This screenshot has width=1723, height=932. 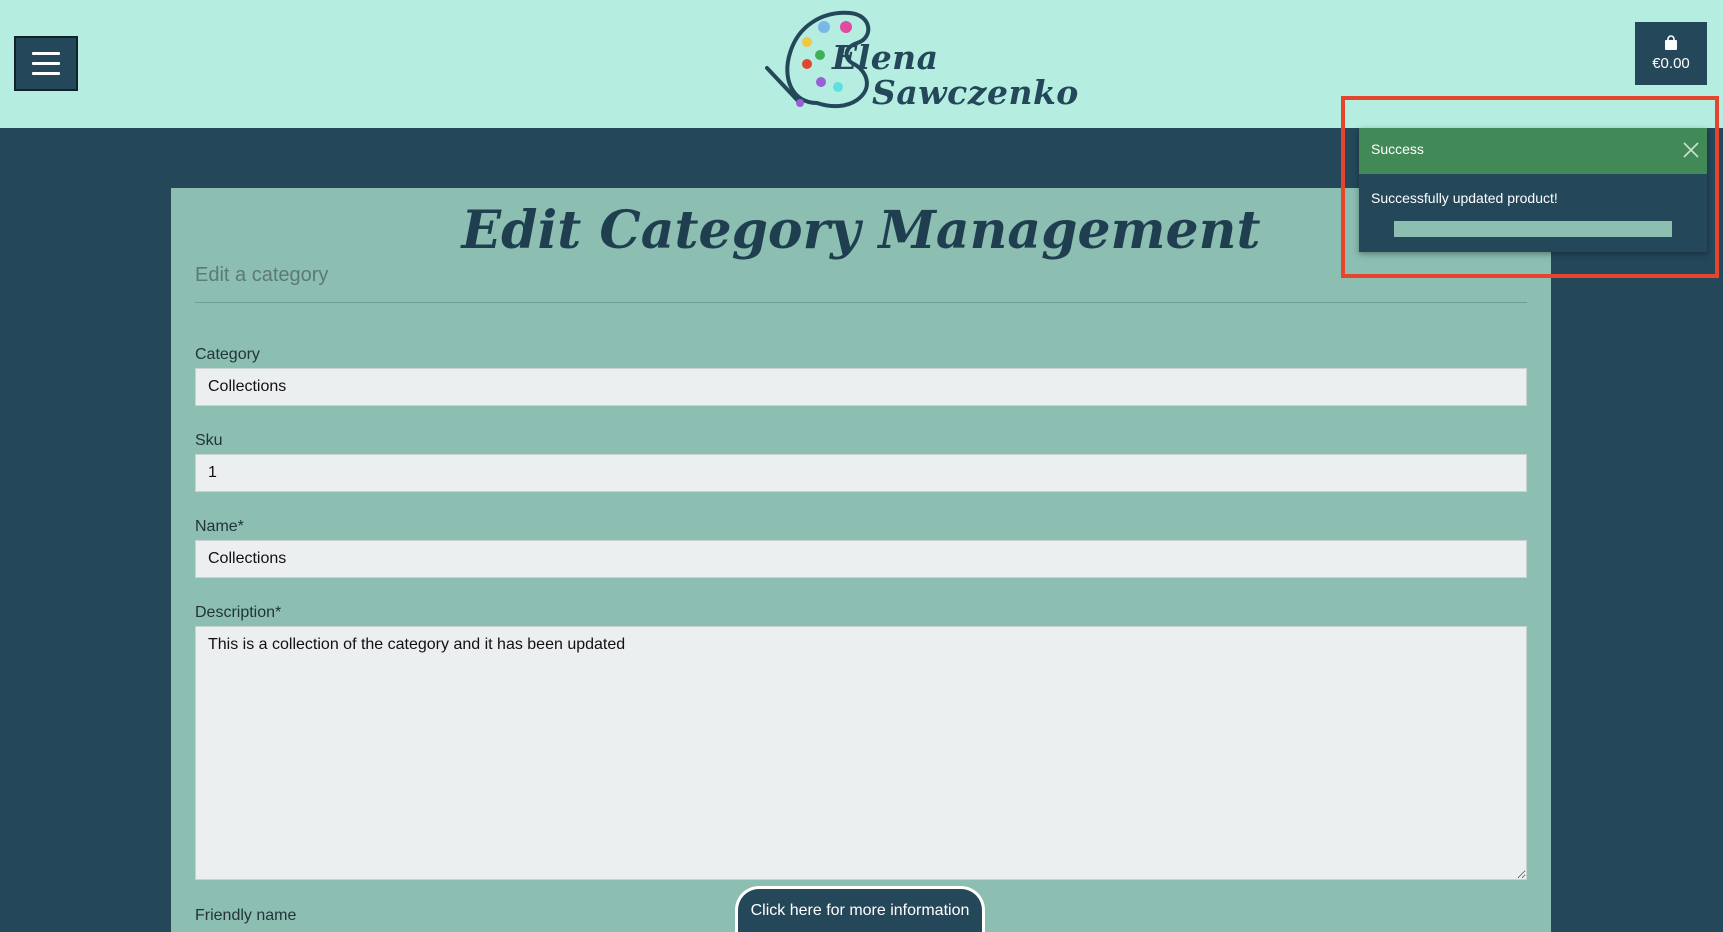 I want to click on toast-progress-track, so click(x=1533, y=229).